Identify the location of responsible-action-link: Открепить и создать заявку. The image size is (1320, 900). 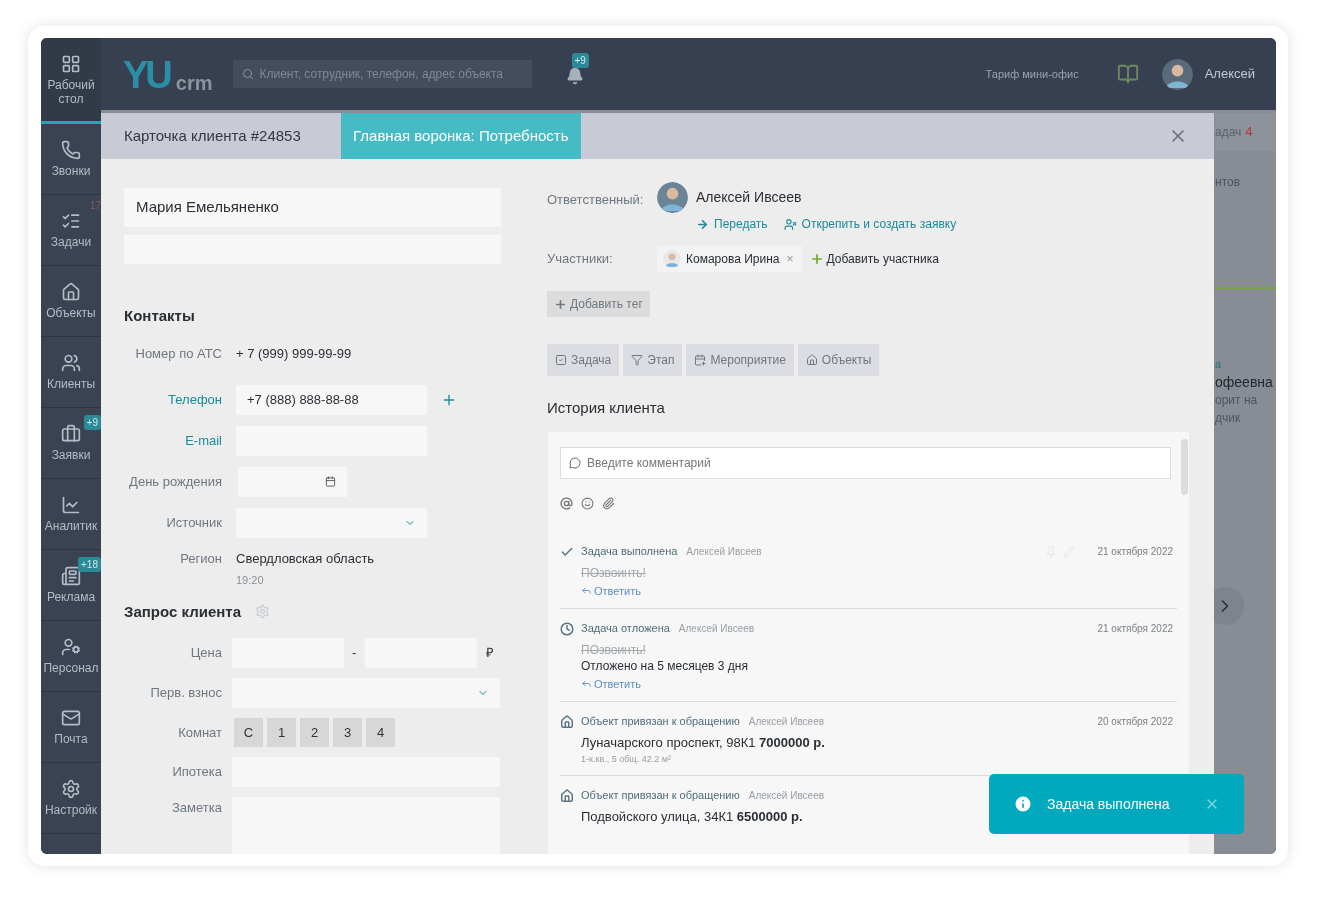
(870, 224).